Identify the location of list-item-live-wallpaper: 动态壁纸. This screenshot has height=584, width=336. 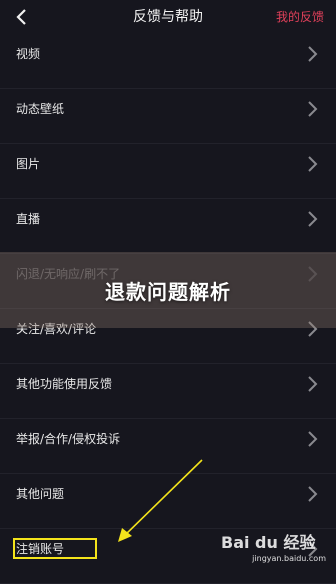
(168, 116).